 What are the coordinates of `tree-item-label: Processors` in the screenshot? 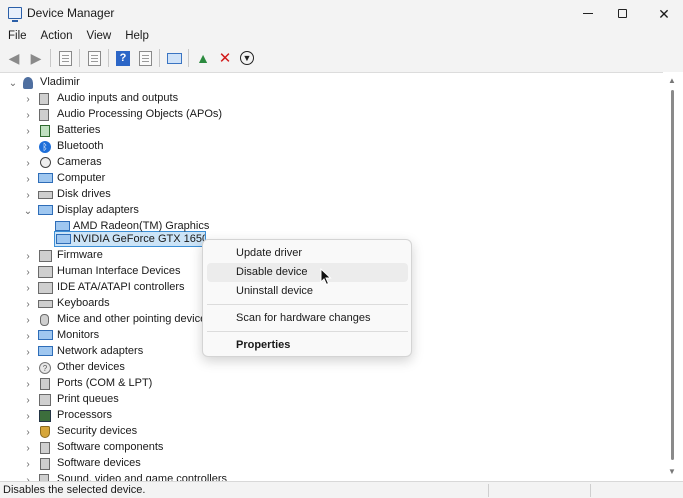 It's located at (85, 415).